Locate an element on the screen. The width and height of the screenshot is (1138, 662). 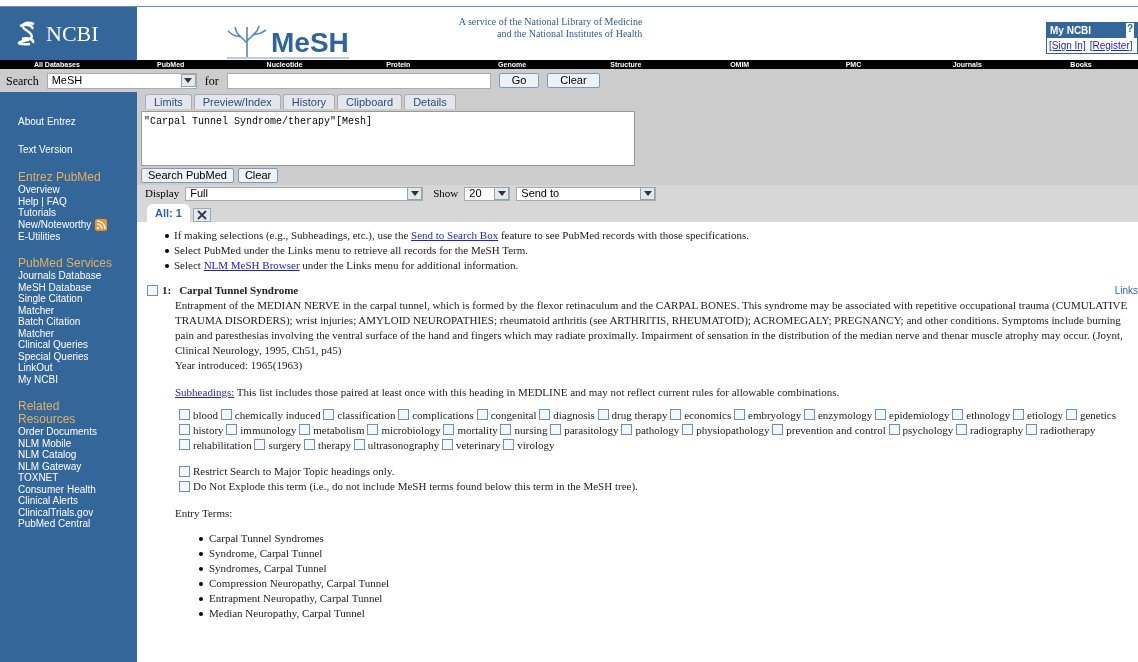
sidebar-link: Clinical Queries is located at coordinates (53, 345).